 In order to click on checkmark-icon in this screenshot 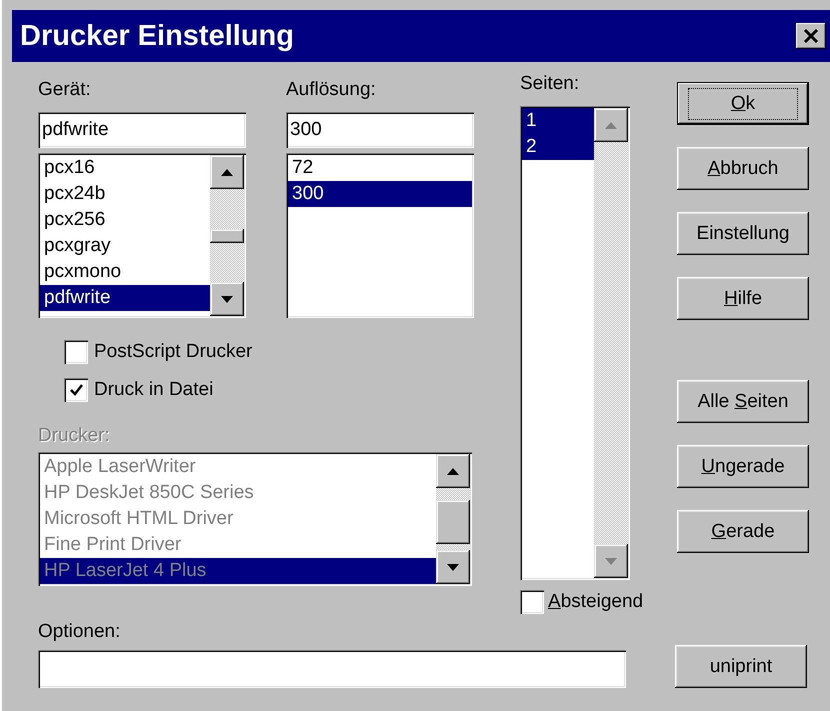, I will do `click(76, 390)`.